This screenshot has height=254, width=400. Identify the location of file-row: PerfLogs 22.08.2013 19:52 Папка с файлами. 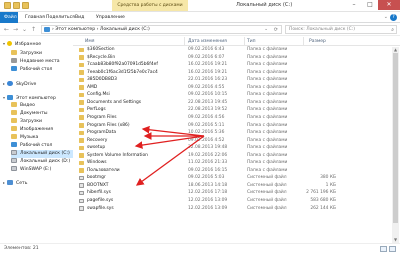
(232, 110).